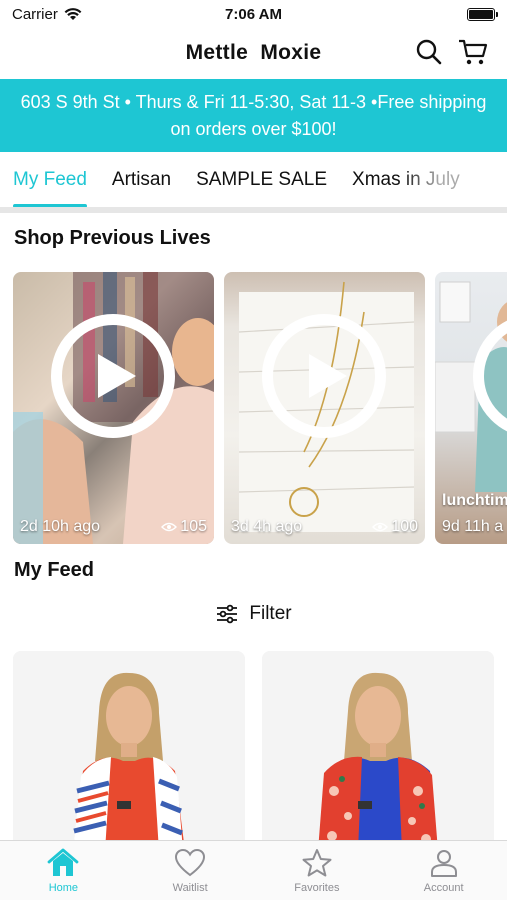 This screenshot has height=900, width=507. What do you see at coordinates (443, 888) in the screenshot?
I see `tab-account-label: Account` at bounding box center [443, 888].